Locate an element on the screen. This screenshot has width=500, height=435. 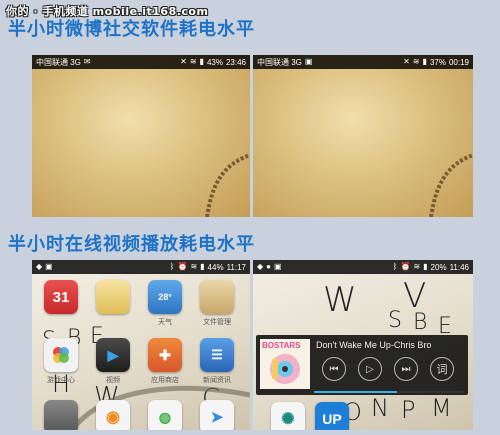
chat-bubble-icon: ◍ is located at coordinates (165, 416).